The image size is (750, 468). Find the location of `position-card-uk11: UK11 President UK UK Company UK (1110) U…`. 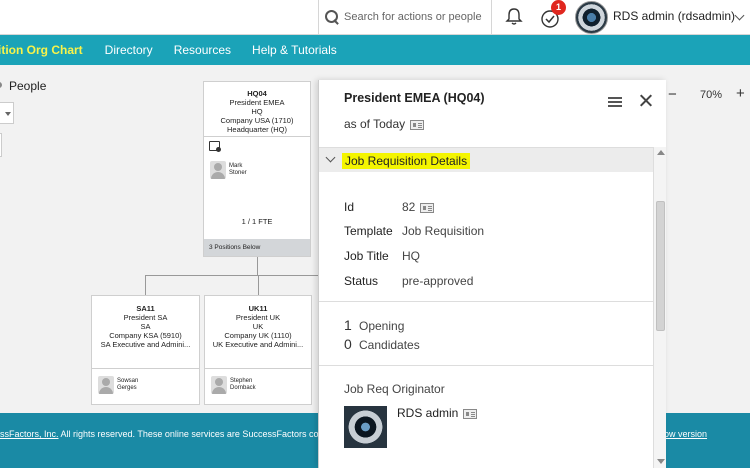

position-card-uk11: UK11 President UK UK Company UK (1110) U… is located at coordinates (258, 350).